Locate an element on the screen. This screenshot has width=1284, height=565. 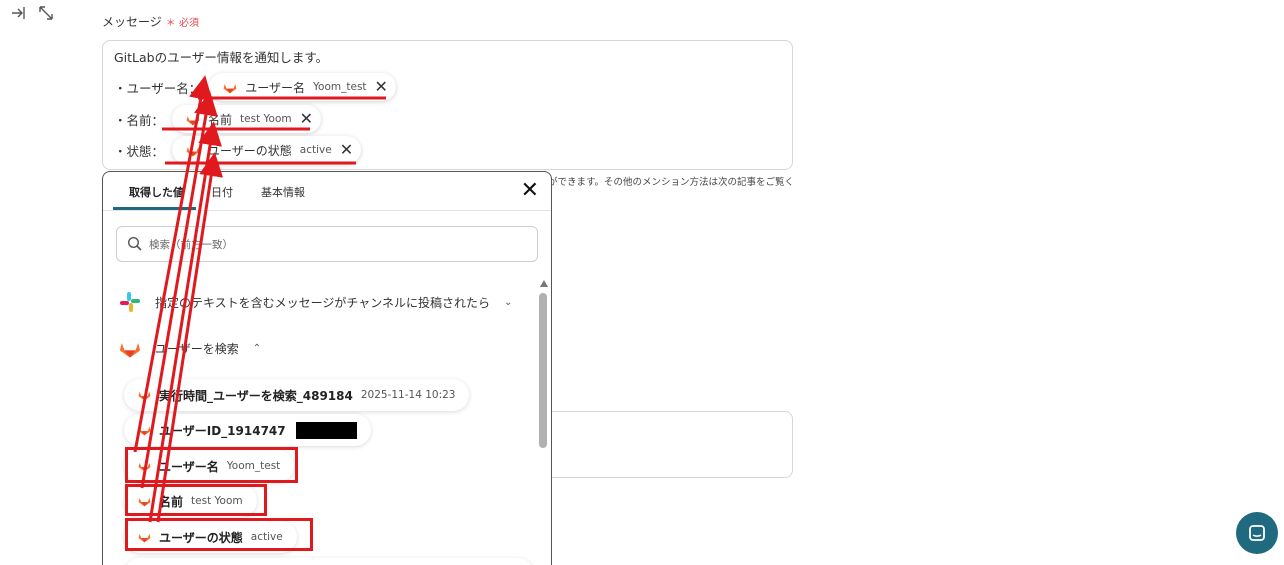
scrollbar is located at coordinates (543, 422).